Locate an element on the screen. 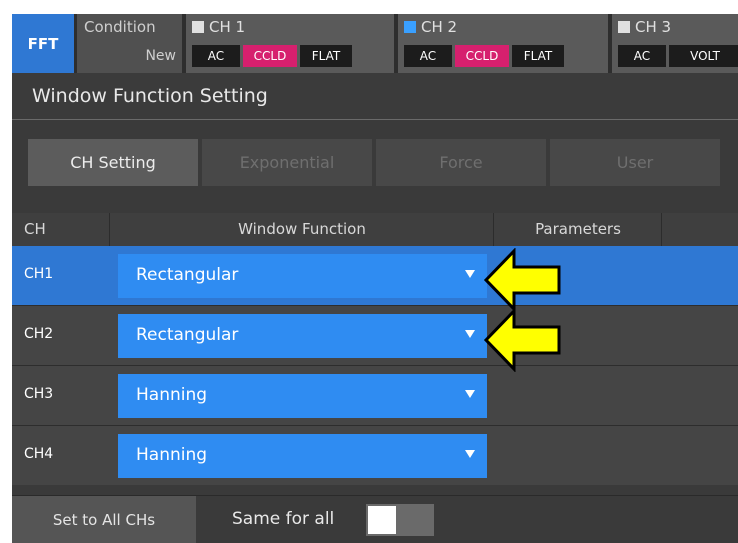 The width and height of the screenshot is (738, 543). column-header-window-function: Window Function is located at coordinates (301, 229).